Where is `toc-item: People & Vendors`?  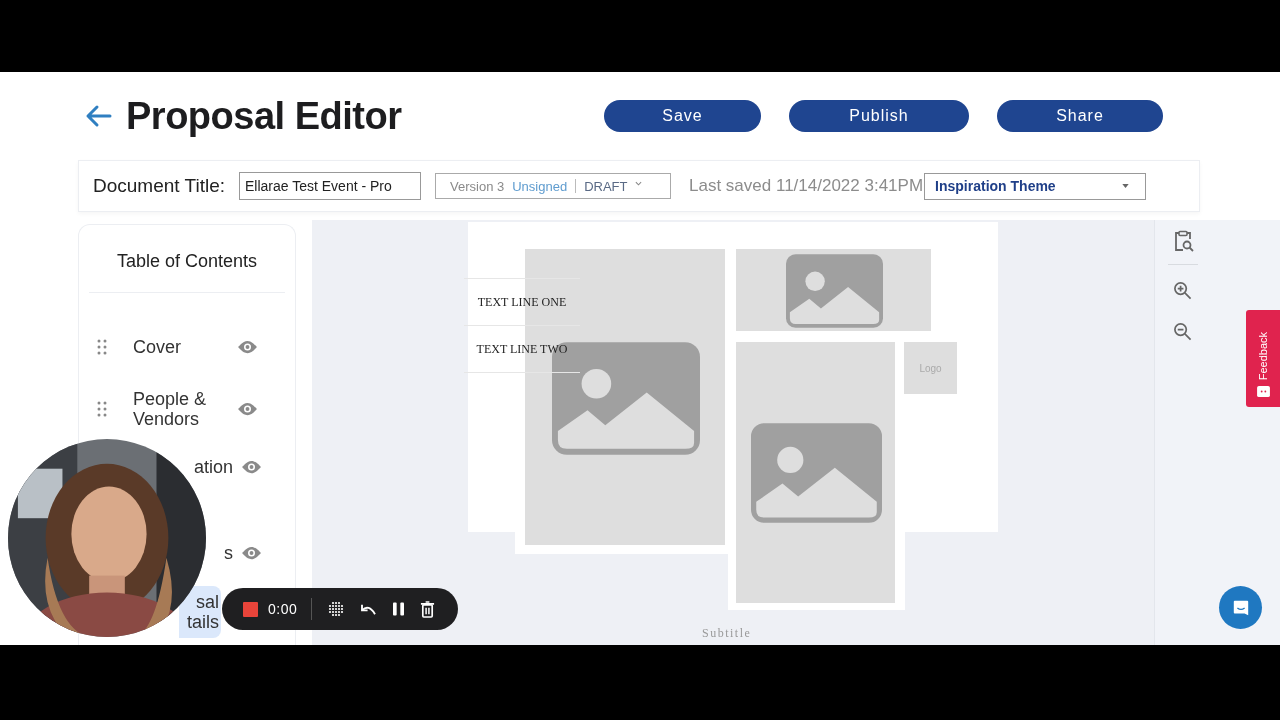 toc-item: People & Vendors is located at coordinates (178, 409).